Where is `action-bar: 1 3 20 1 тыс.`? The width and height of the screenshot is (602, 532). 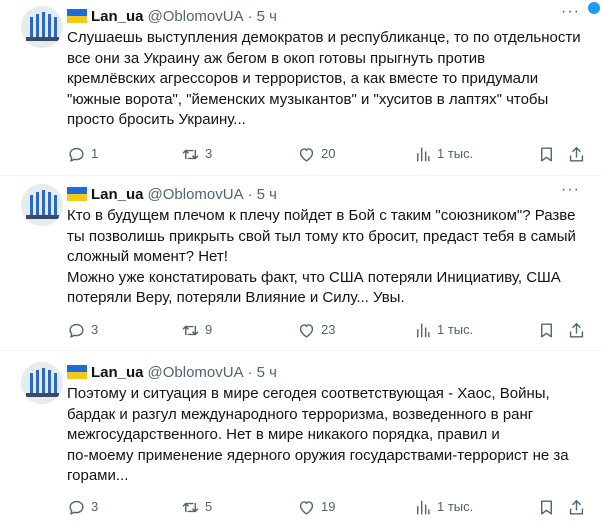
action-bar: 1 3 20 1 тыс. is located at coordinates (332, 154).